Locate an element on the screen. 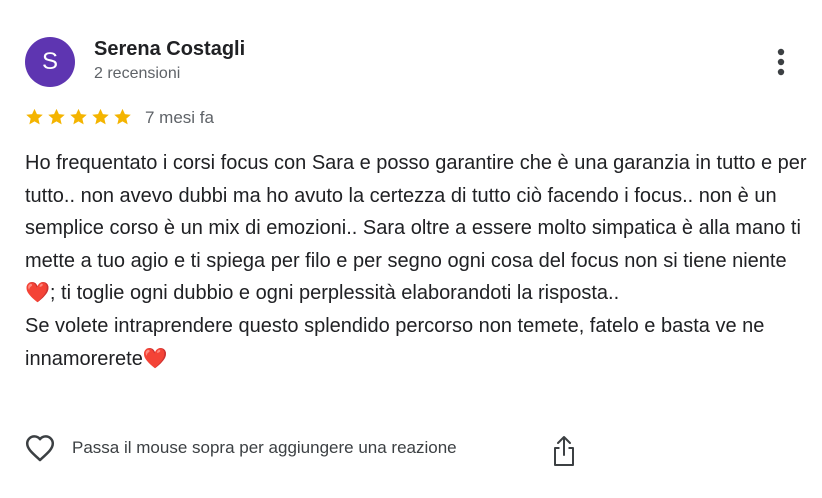 Image resolution: width=822 pixels, height=498 pixels. more-options-button is located at coordinates (781, 62).